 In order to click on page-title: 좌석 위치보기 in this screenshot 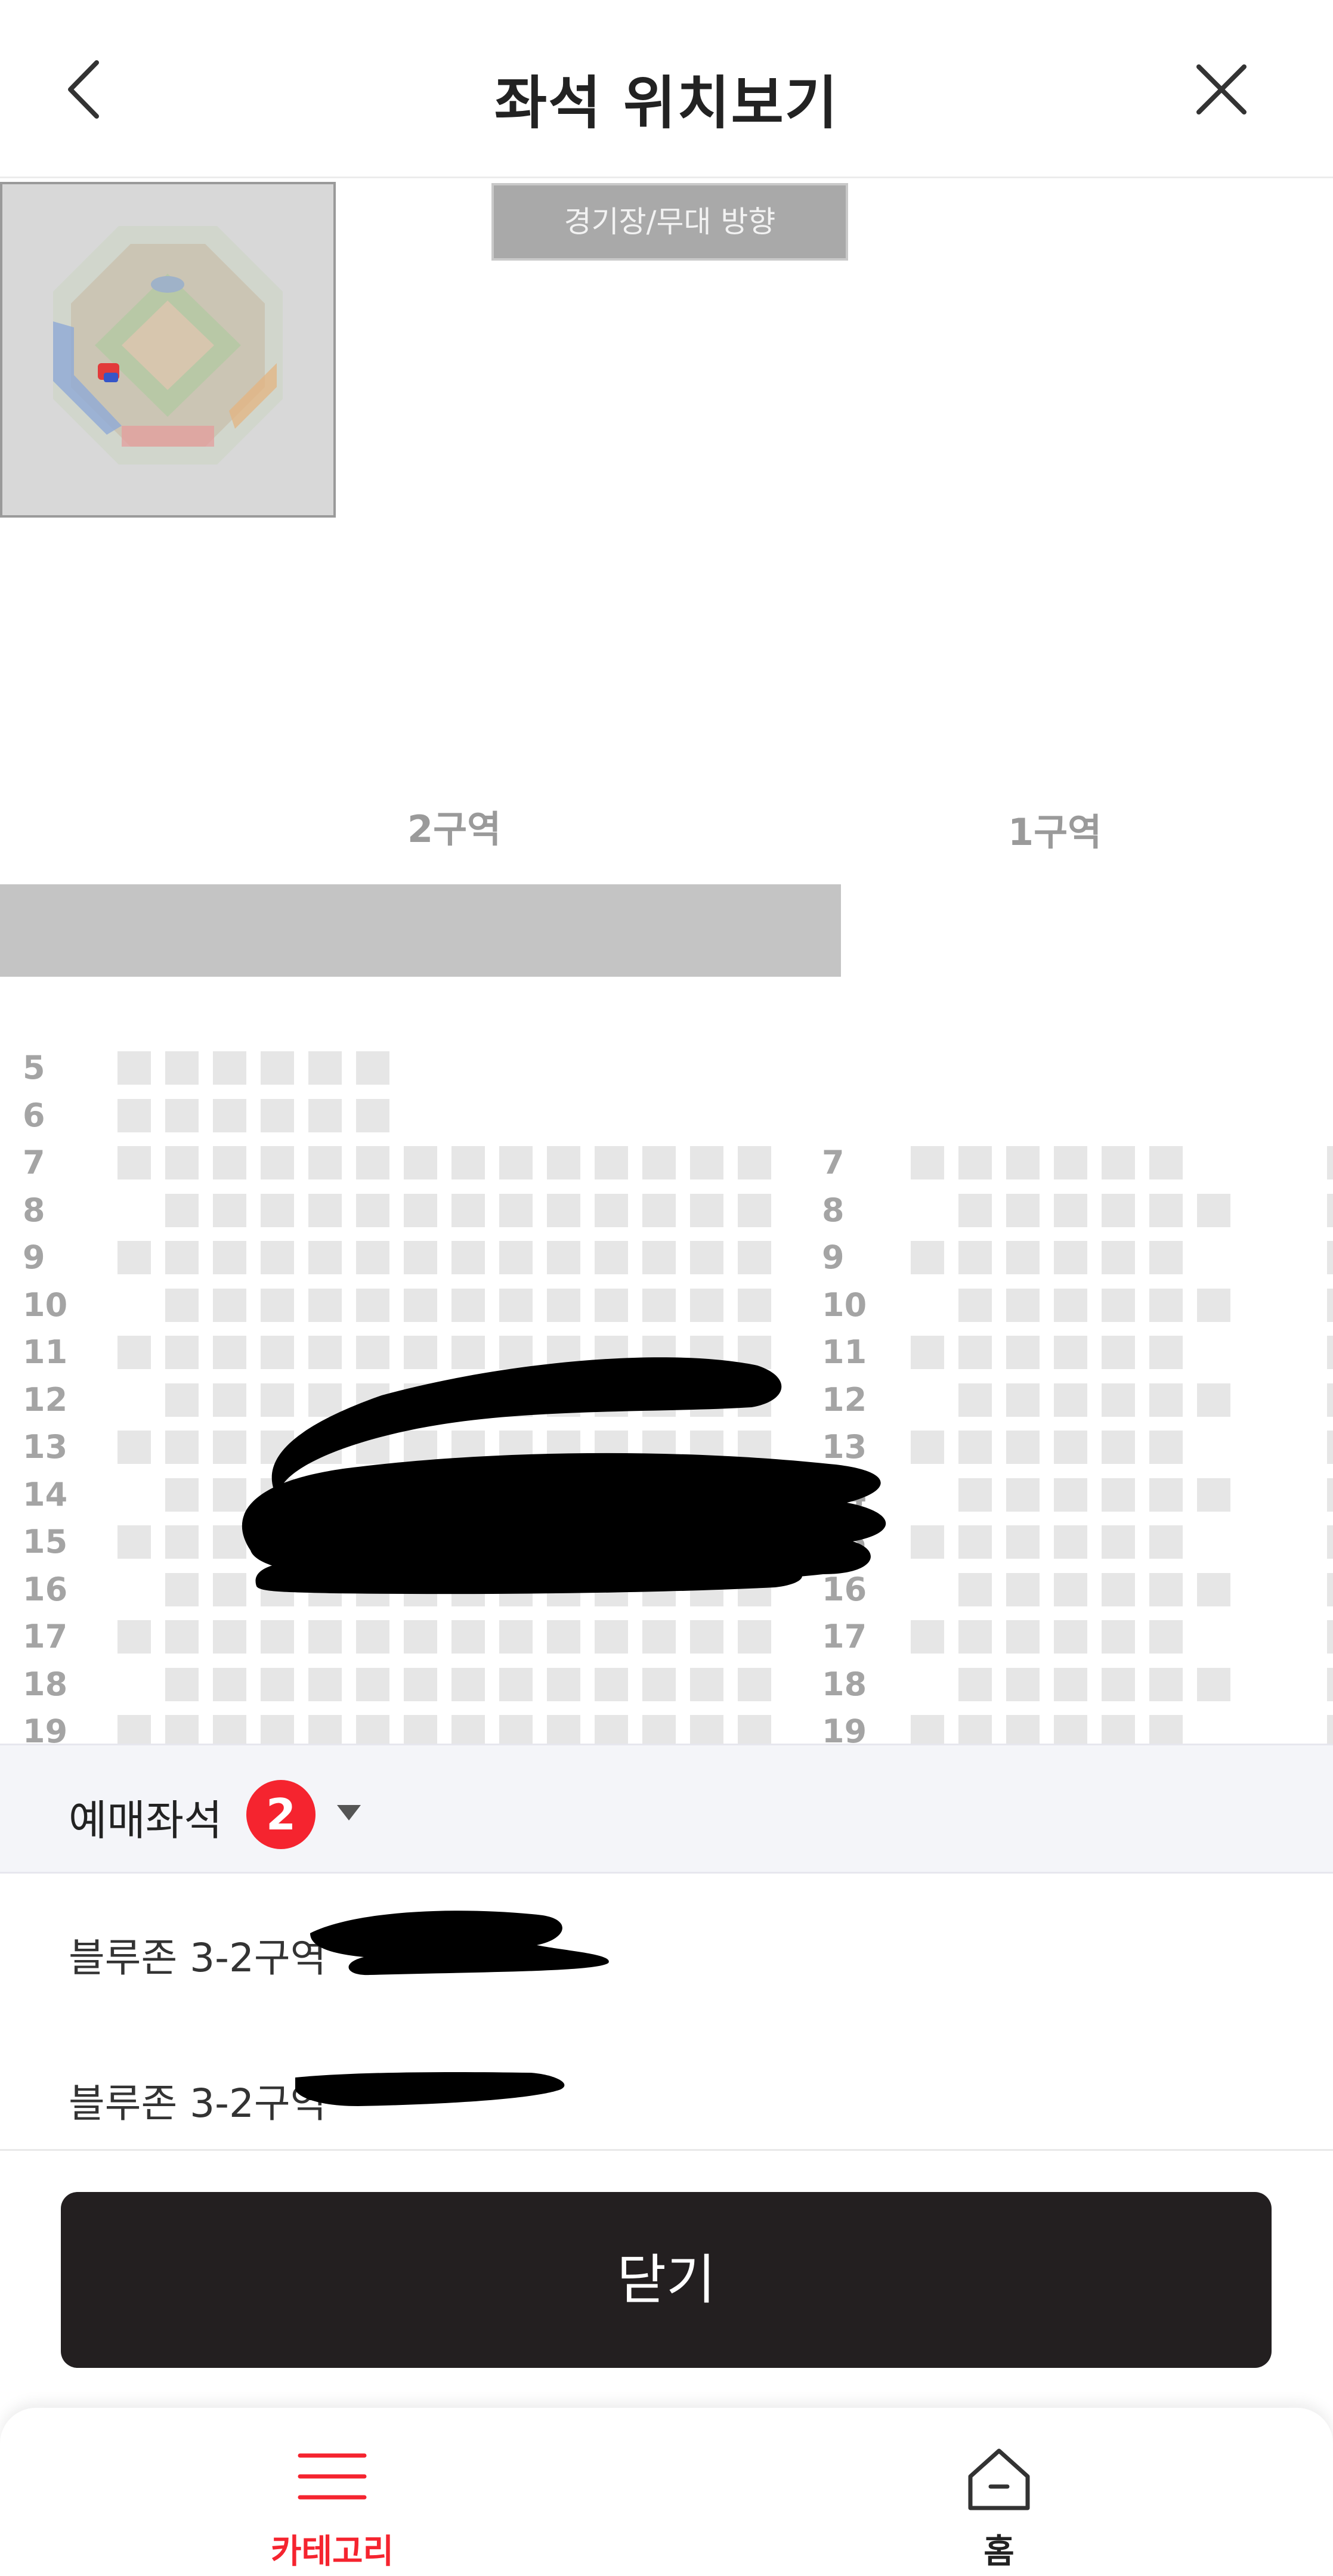, I will do `click(666, 104)`.